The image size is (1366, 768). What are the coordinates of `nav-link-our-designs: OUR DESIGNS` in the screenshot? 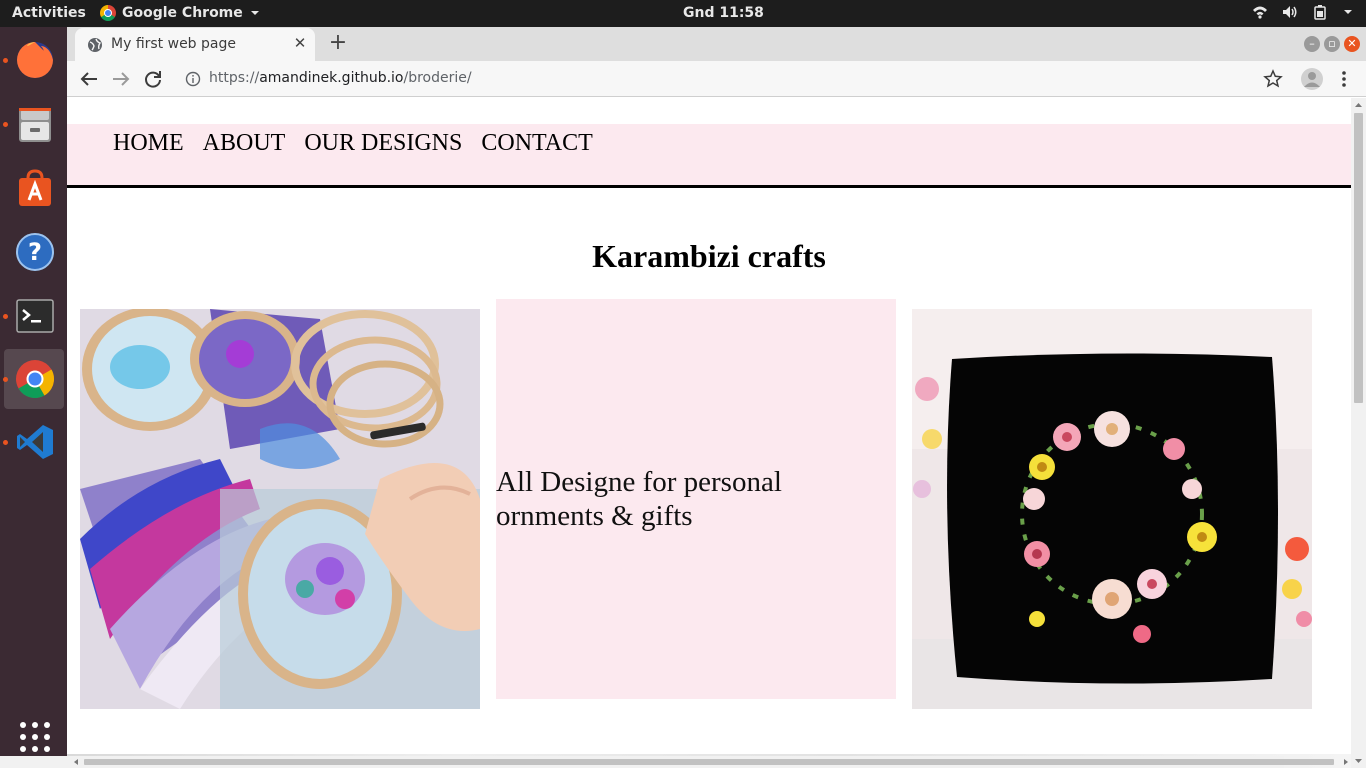 It's located at (383, 143).